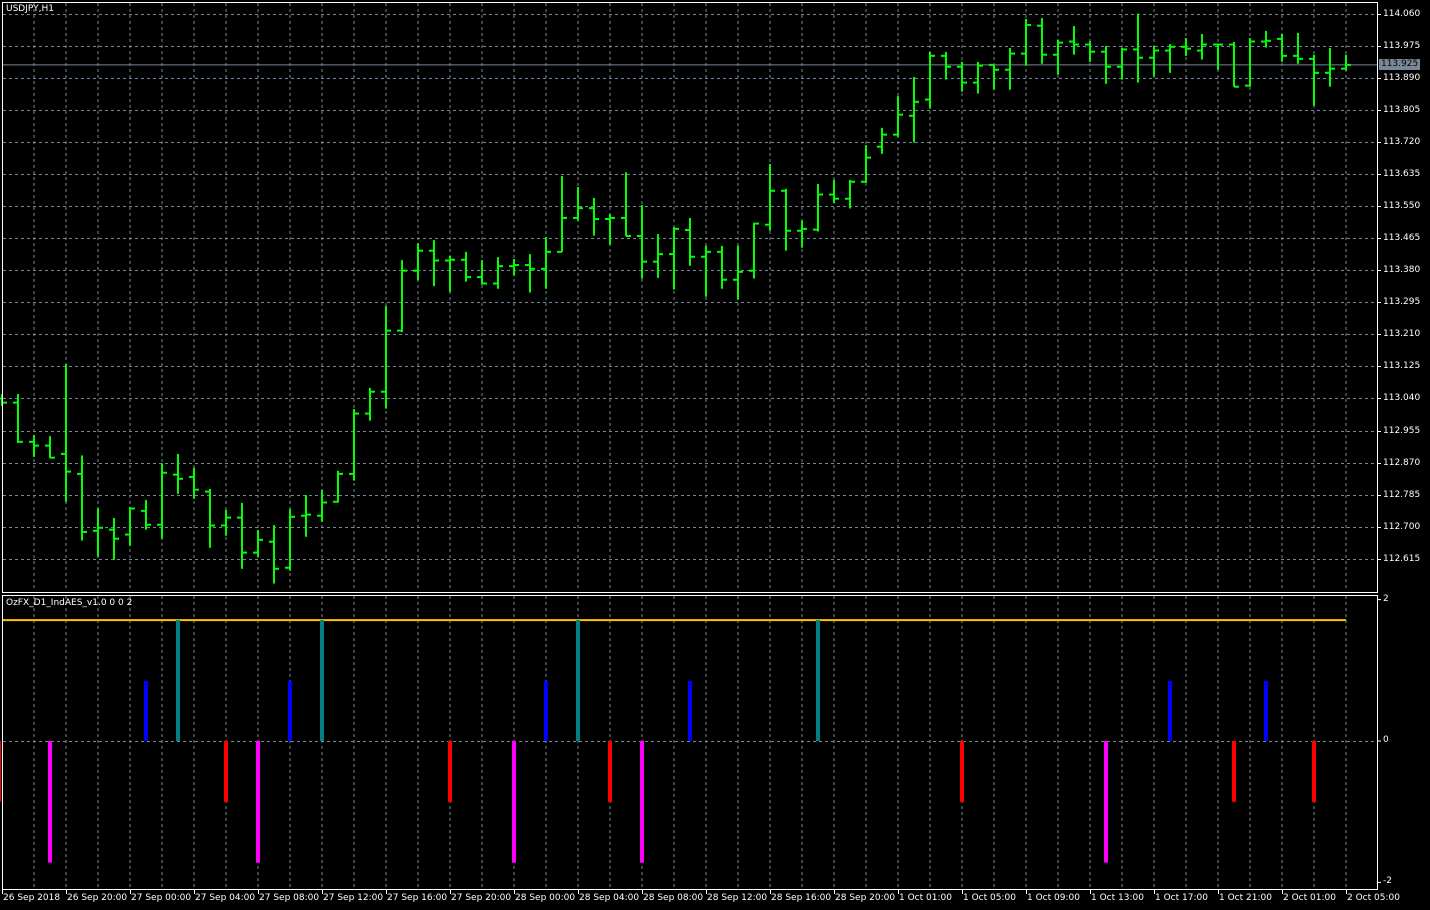  I want to click on price-label: 112.955, so click(1402, 430).